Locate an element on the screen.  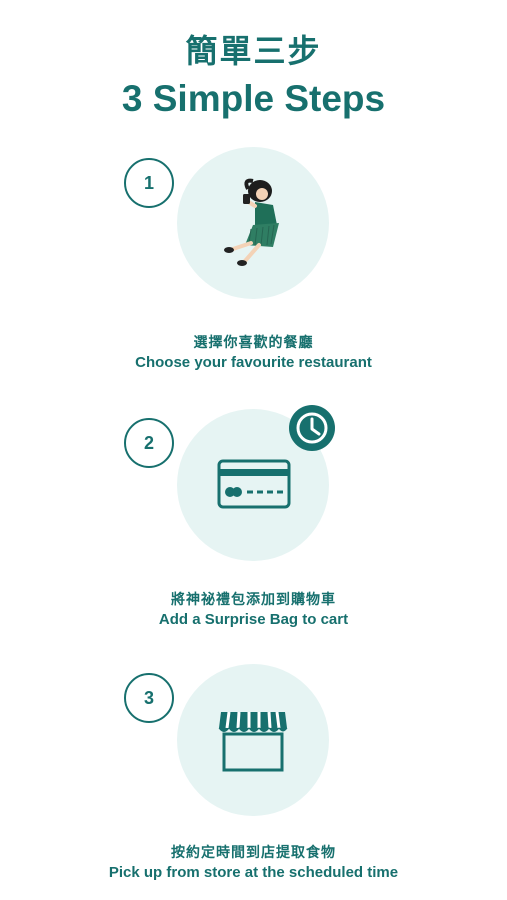
step-2-number-badge: 2 is located at coordinates (149, 443).